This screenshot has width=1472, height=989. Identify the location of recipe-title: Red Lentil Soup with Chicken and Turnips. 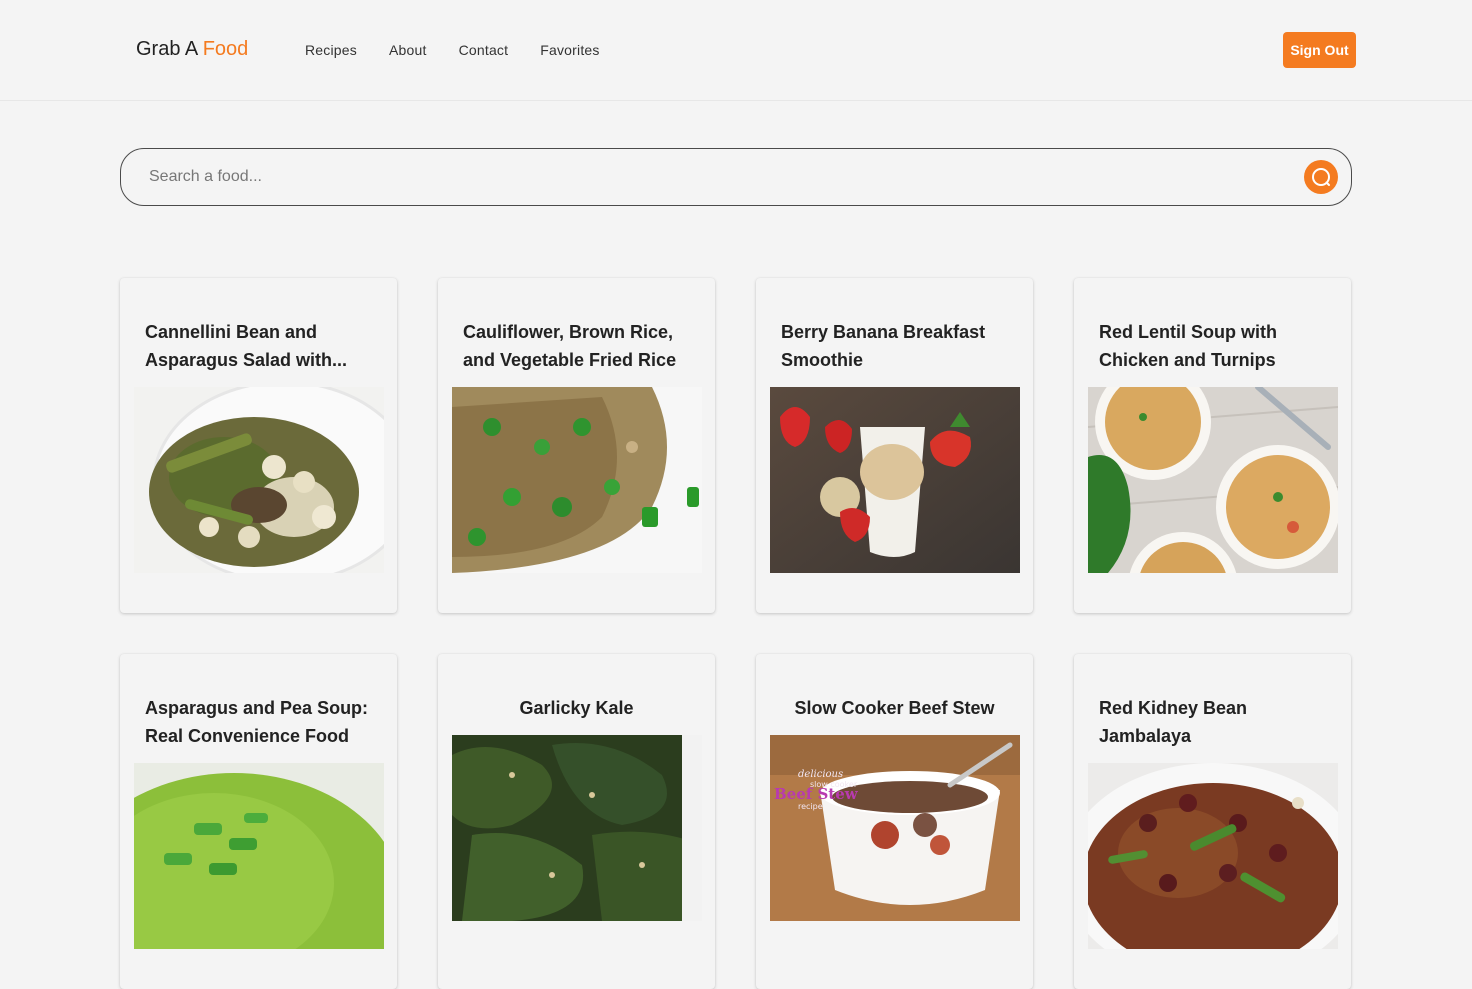
(1188, 346).